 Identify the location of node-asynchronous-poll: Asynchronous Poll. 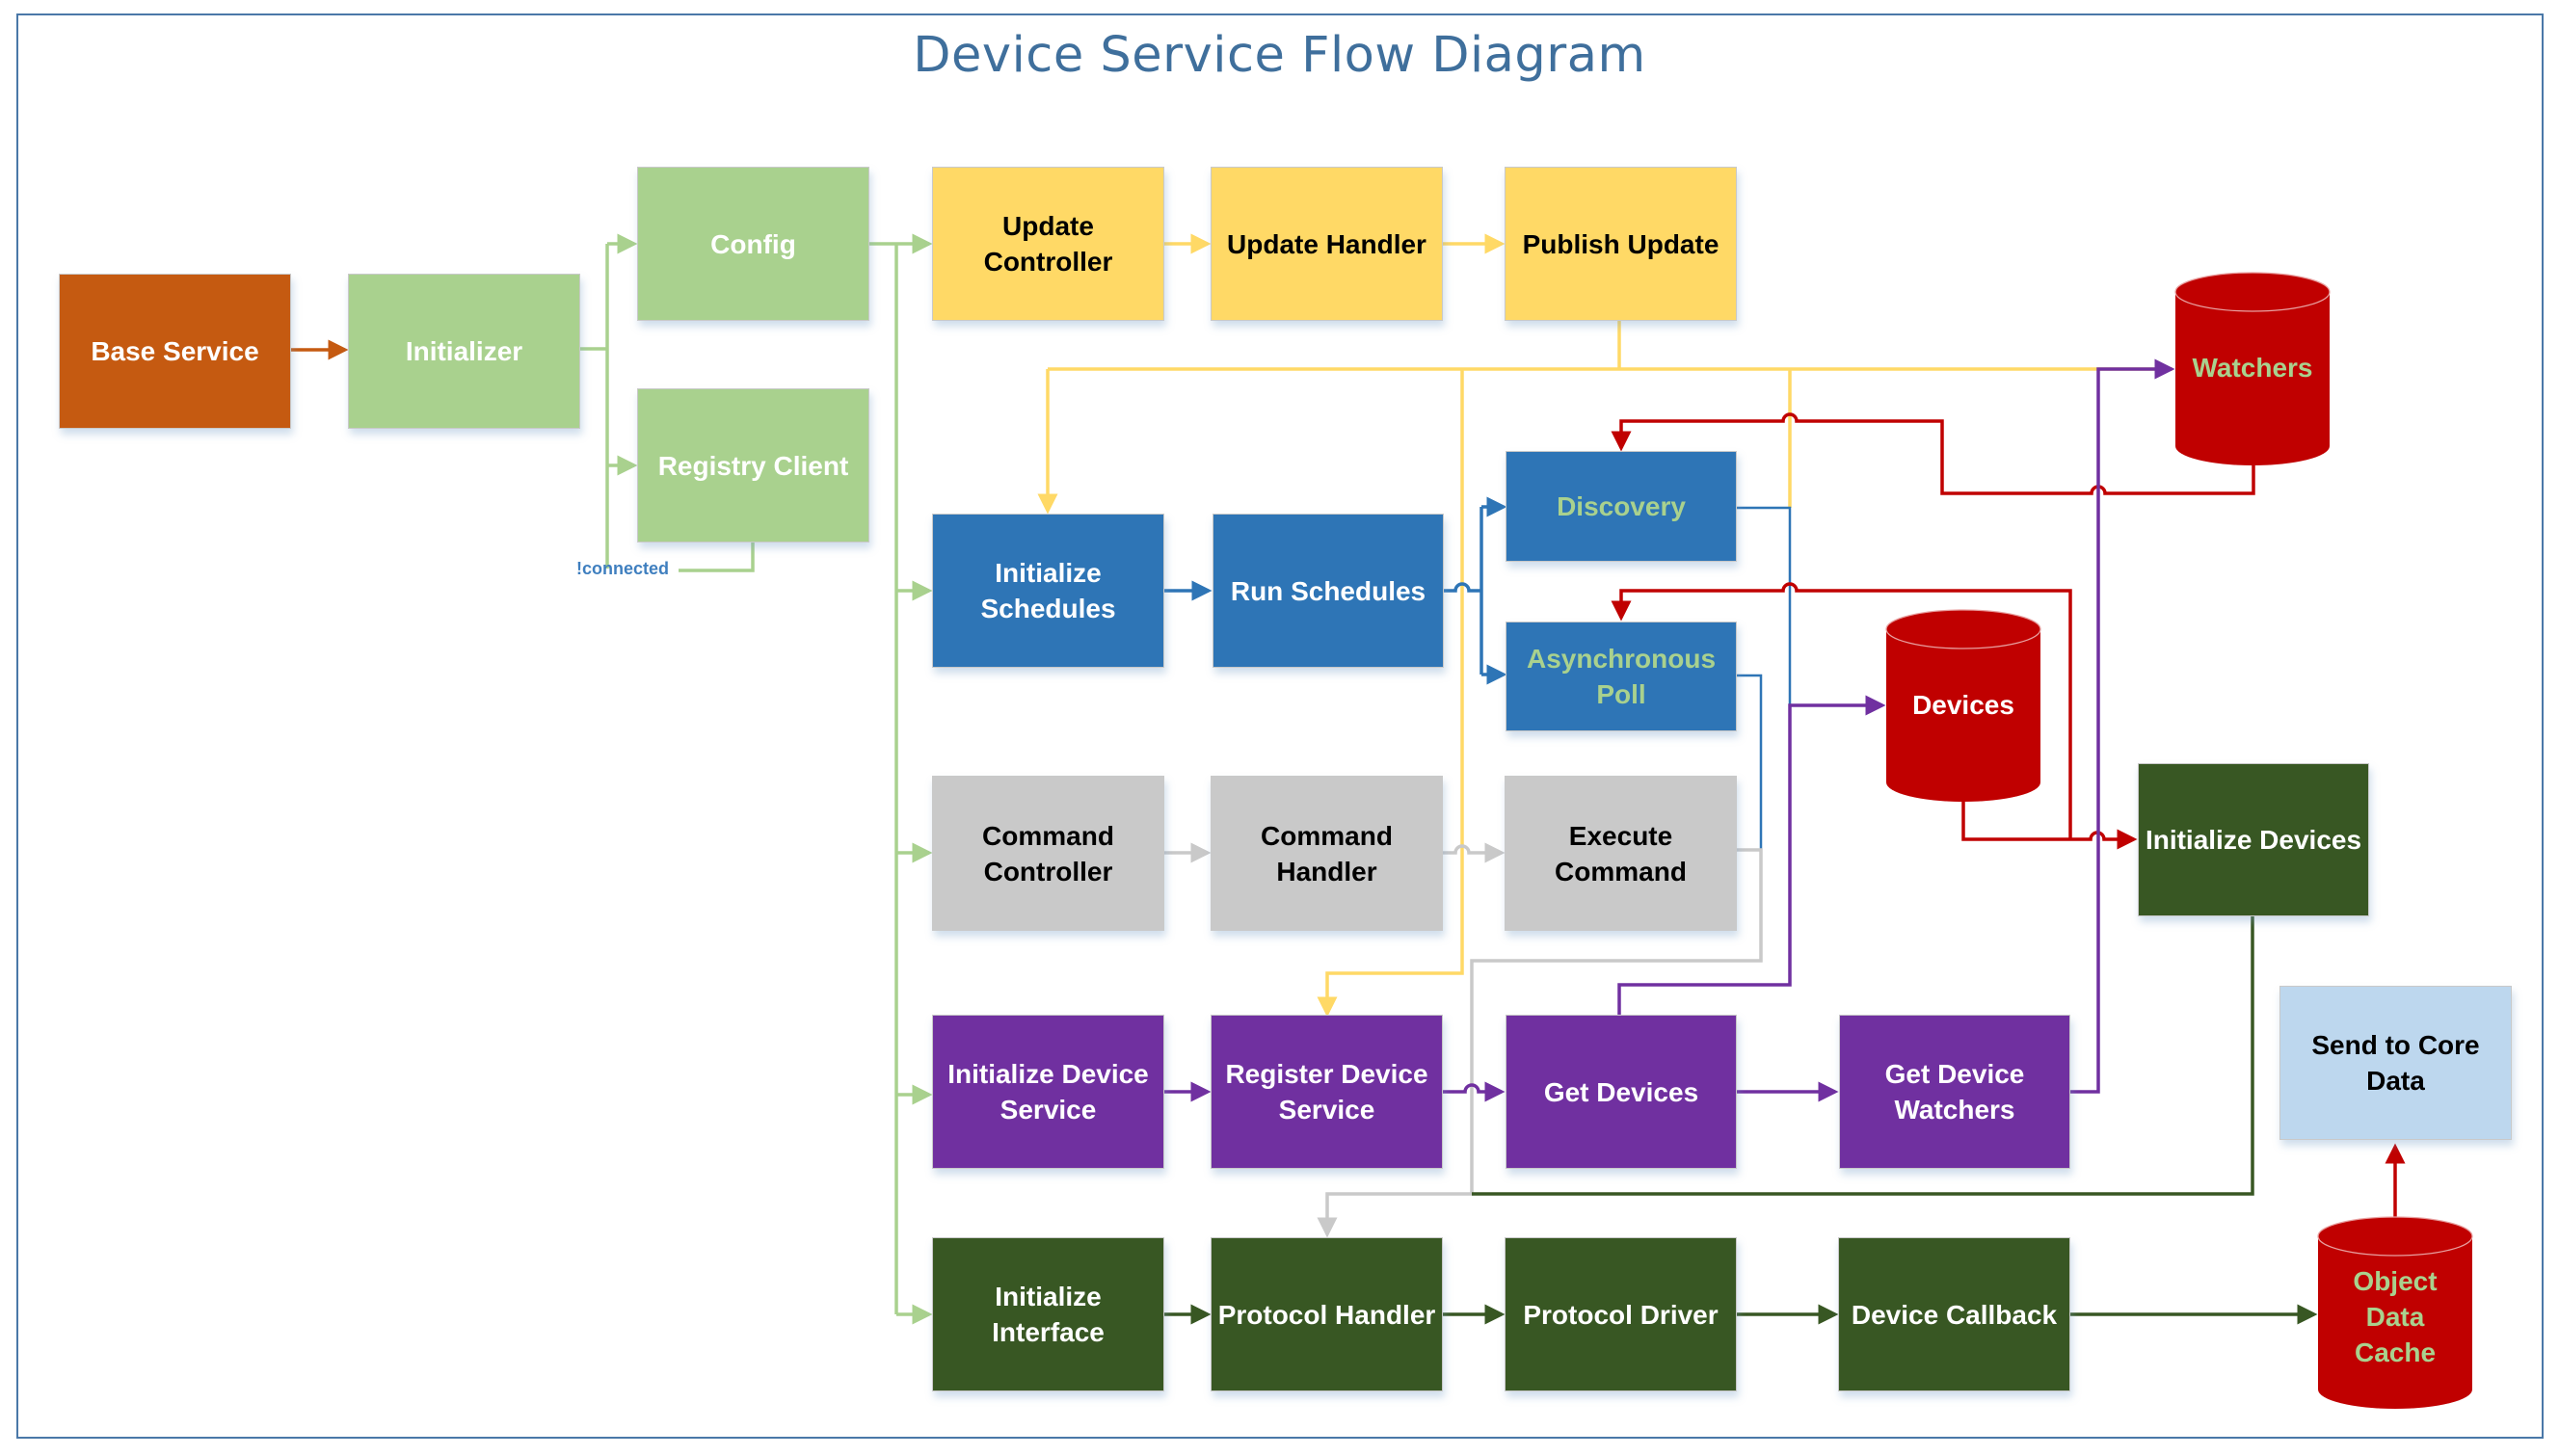
(1621, 677).